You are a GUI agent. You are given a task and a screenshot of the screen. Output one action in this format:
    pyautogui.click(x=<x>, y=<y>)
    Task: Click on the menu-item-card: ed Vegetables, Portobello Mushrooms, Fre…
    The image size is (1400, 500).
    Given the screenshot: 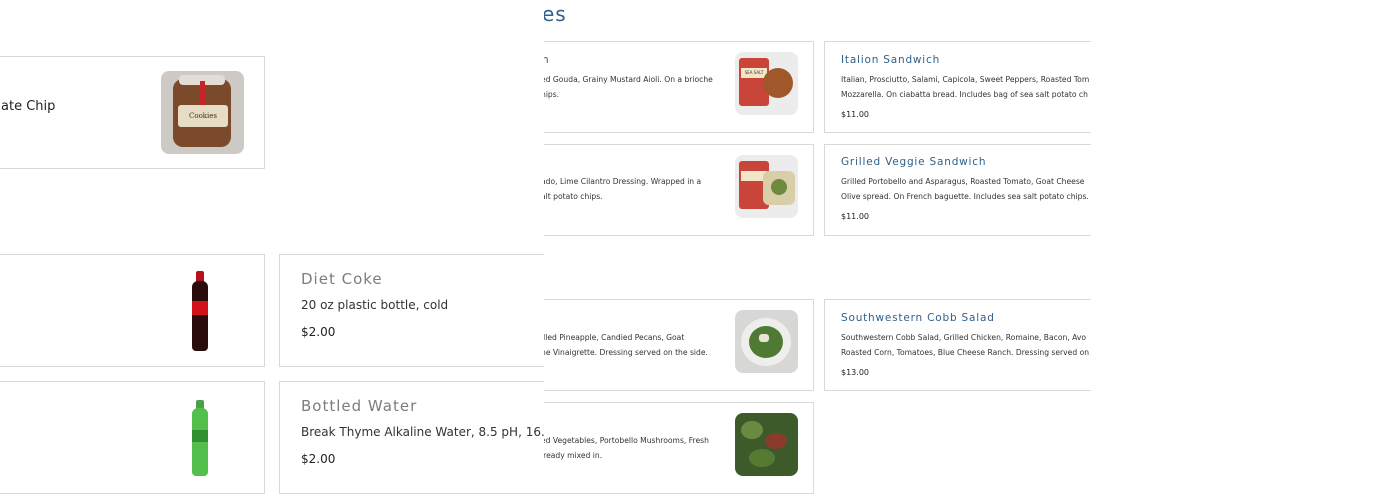 What is the action you would take?
    pyautogui.click(x=679, y=448)
    